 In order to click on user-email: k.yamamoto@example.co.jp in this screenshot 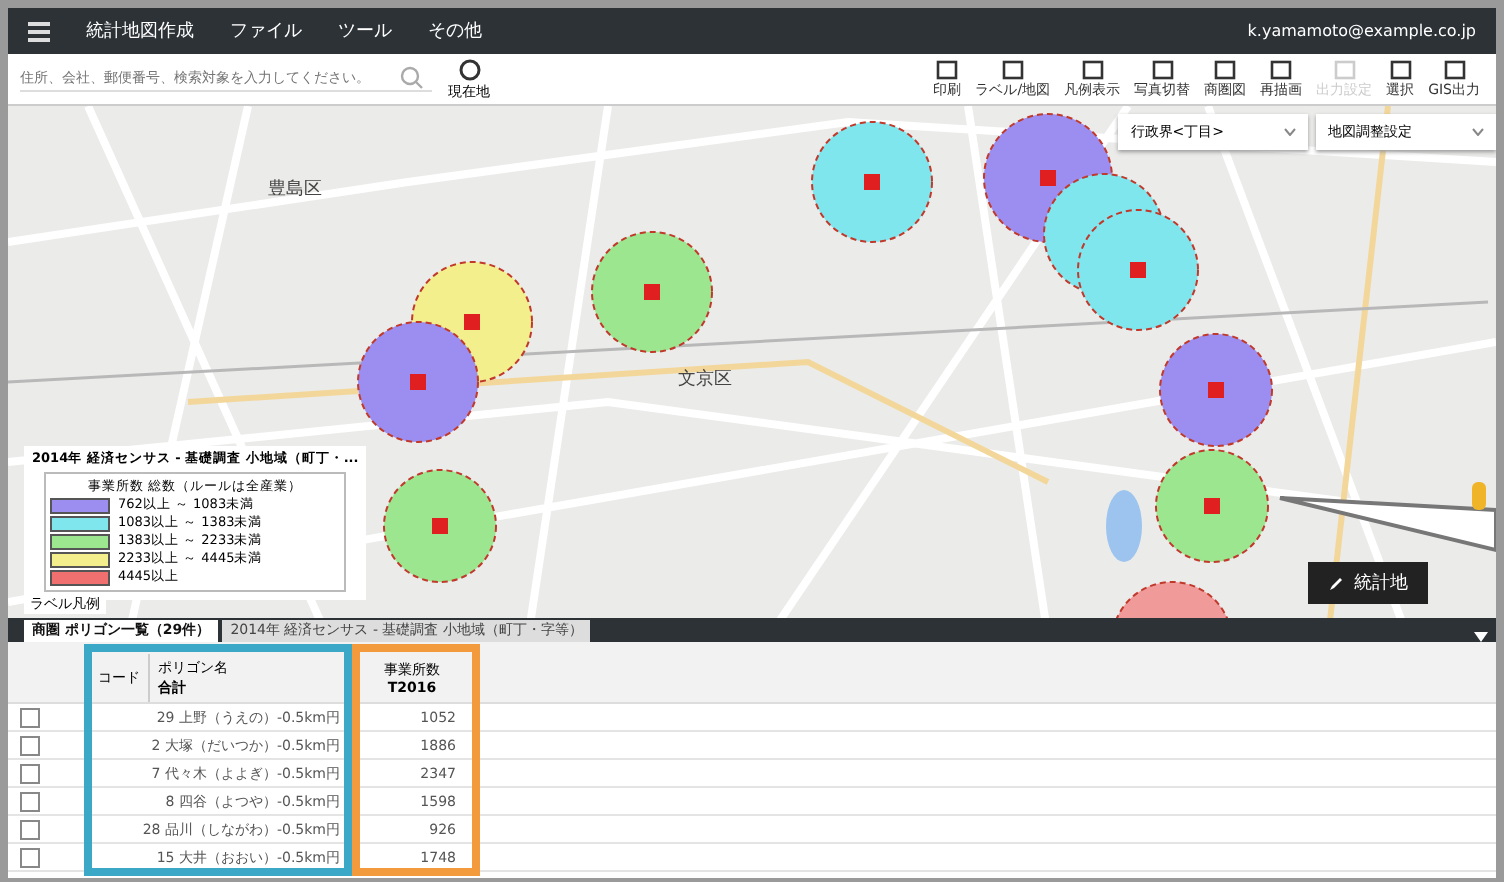, I will do `click(1361, 31)`.